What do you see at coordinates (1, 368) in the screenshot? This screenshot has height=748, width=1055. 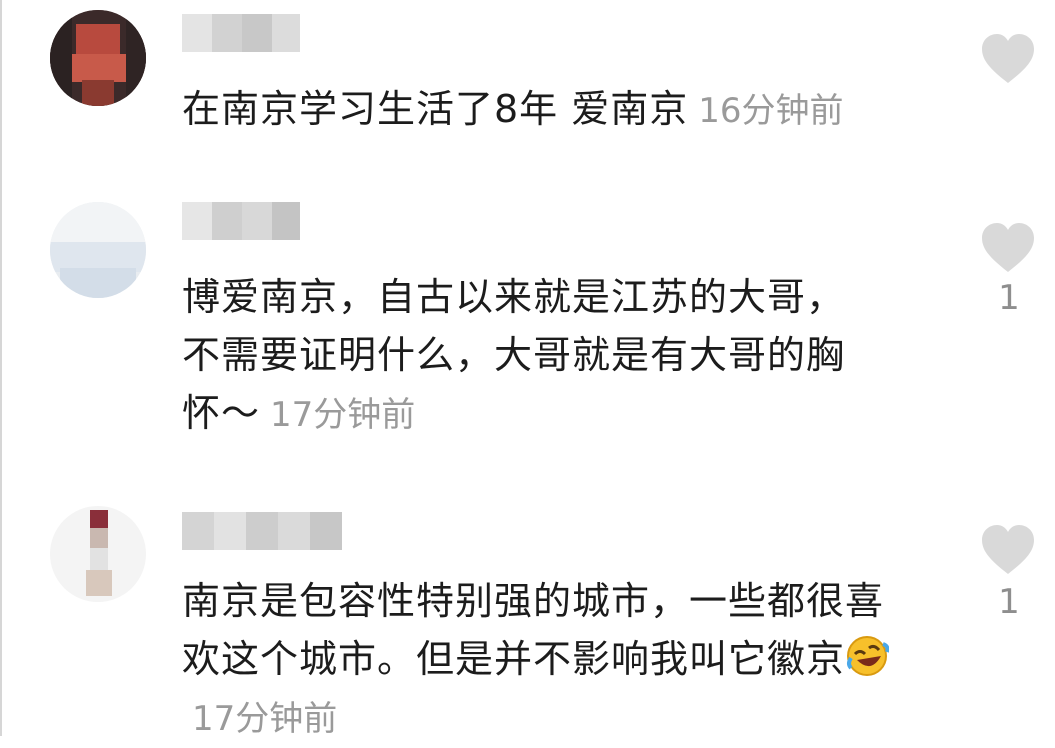 I see `left-edge-divider` at bounding box center [1, 368].